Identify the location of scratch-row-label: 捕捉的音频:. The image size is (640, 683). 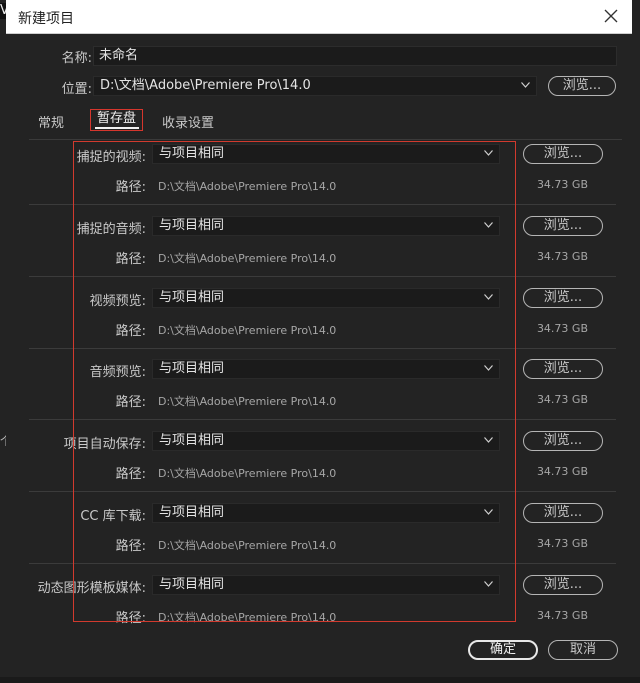
(111, 229).